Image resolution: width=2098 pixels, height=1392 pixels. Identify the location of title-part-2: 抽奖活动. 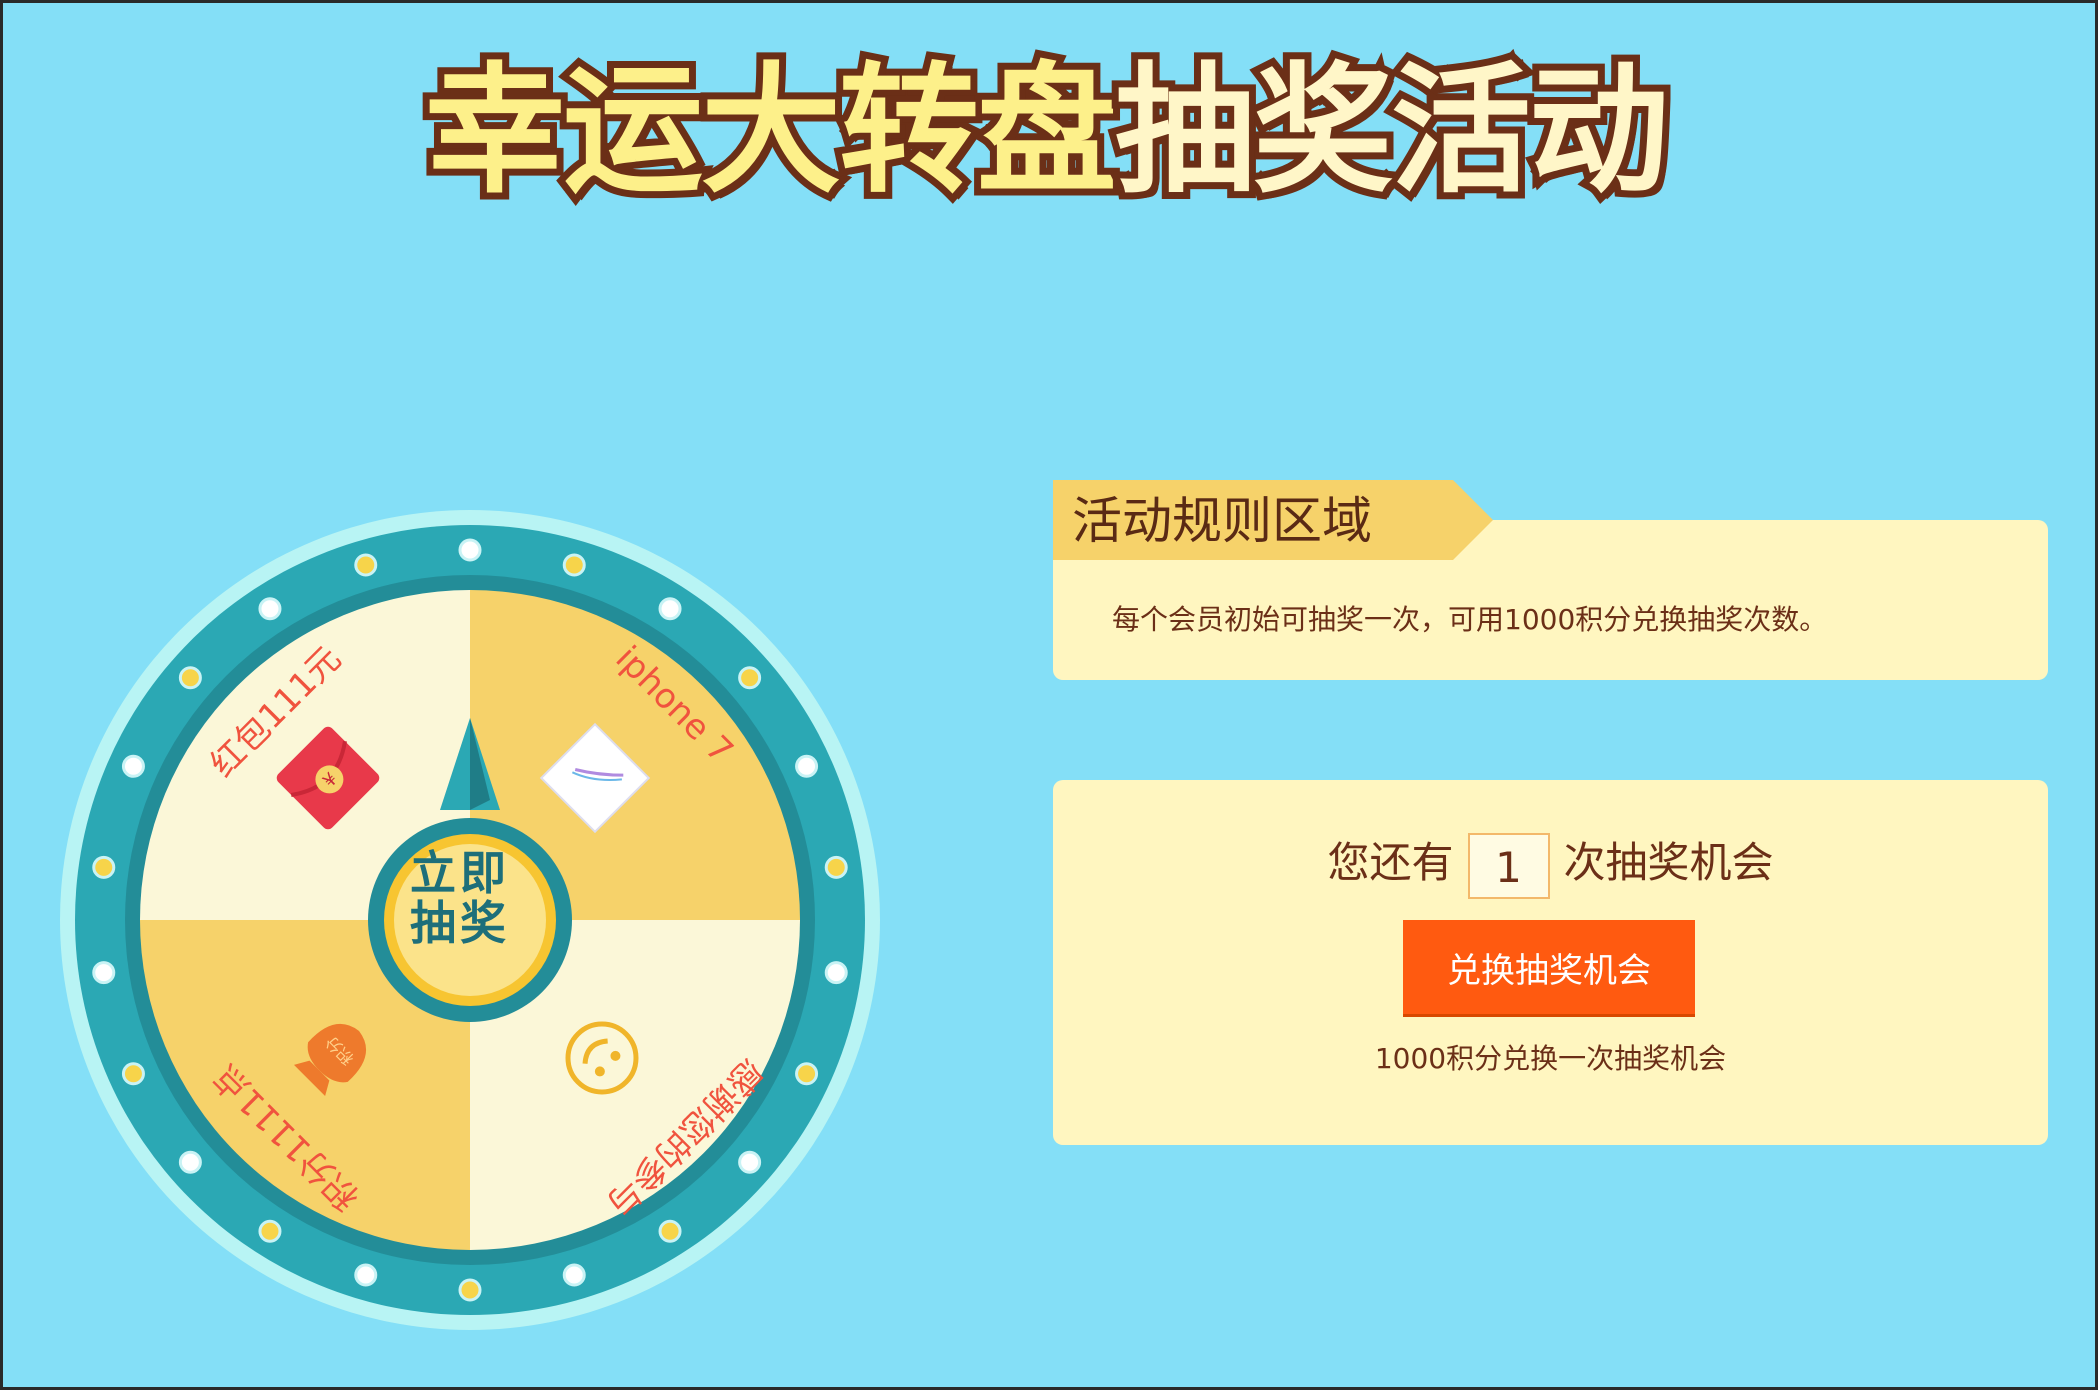
(1392, 132).